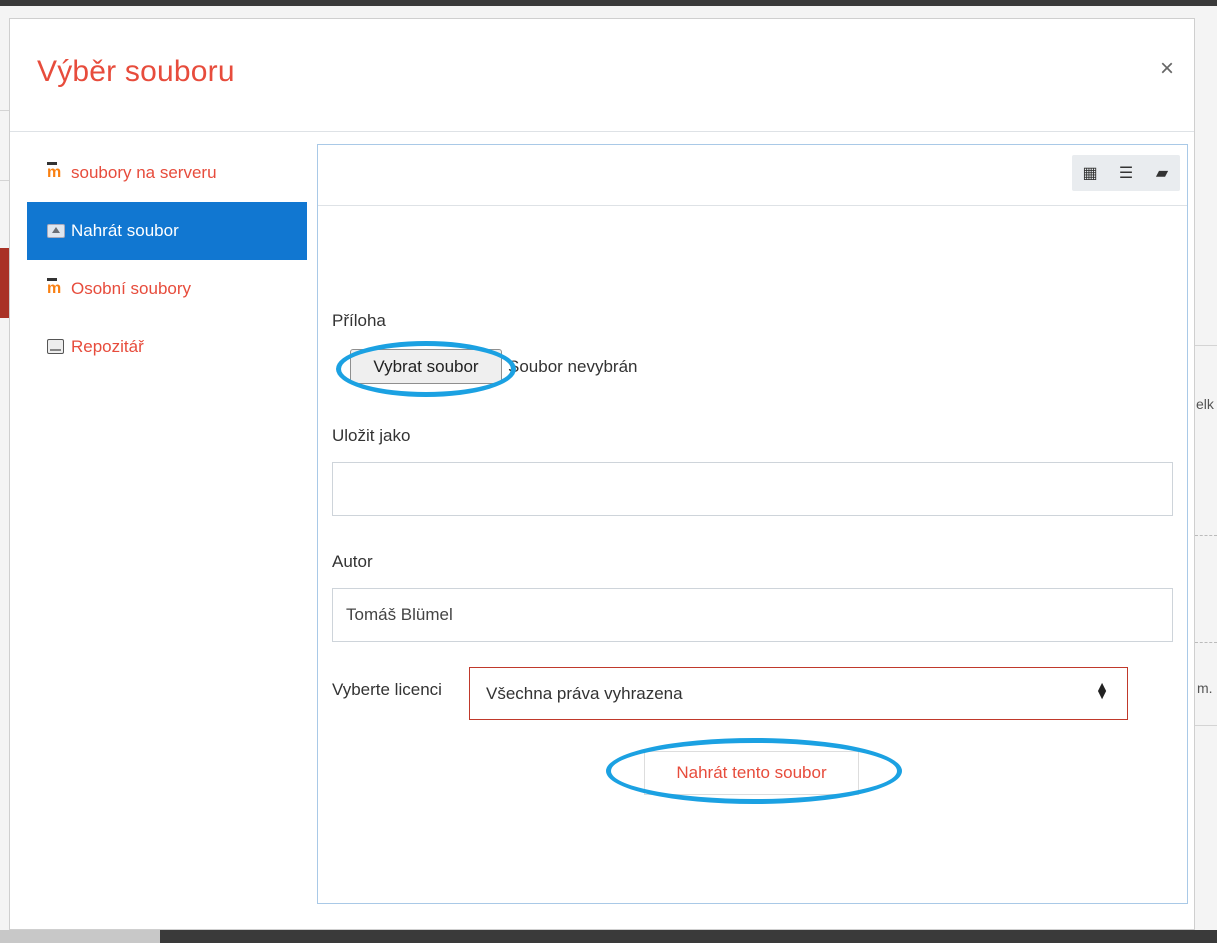 This screenshot has height=943, width=1217. I want to click on nav-item-label: Nahrát soubor, so click(125, 230).